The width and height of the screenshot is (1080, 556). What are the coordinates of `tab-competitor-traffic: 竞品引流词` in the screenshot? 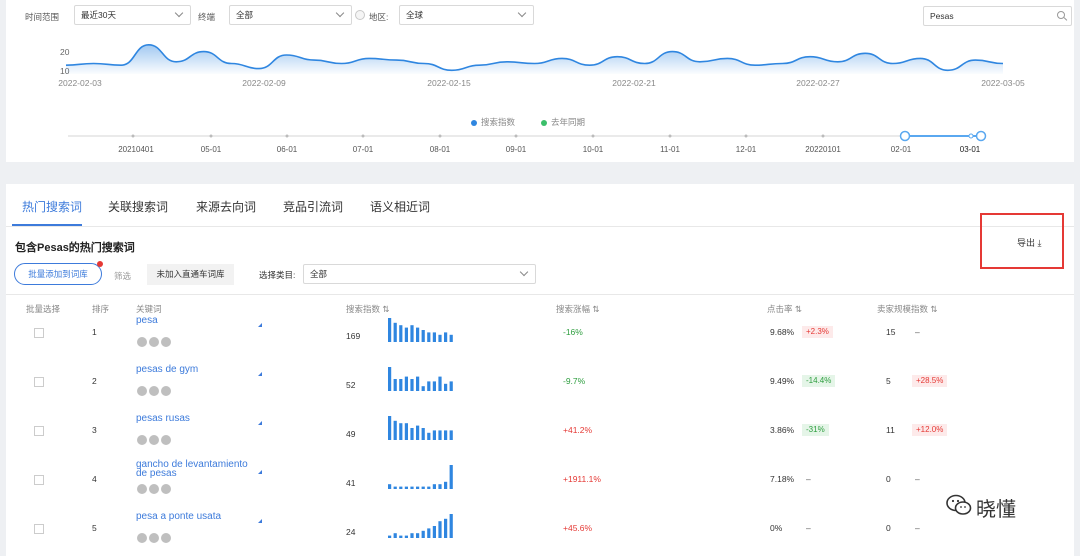 It's located at (313, 206).